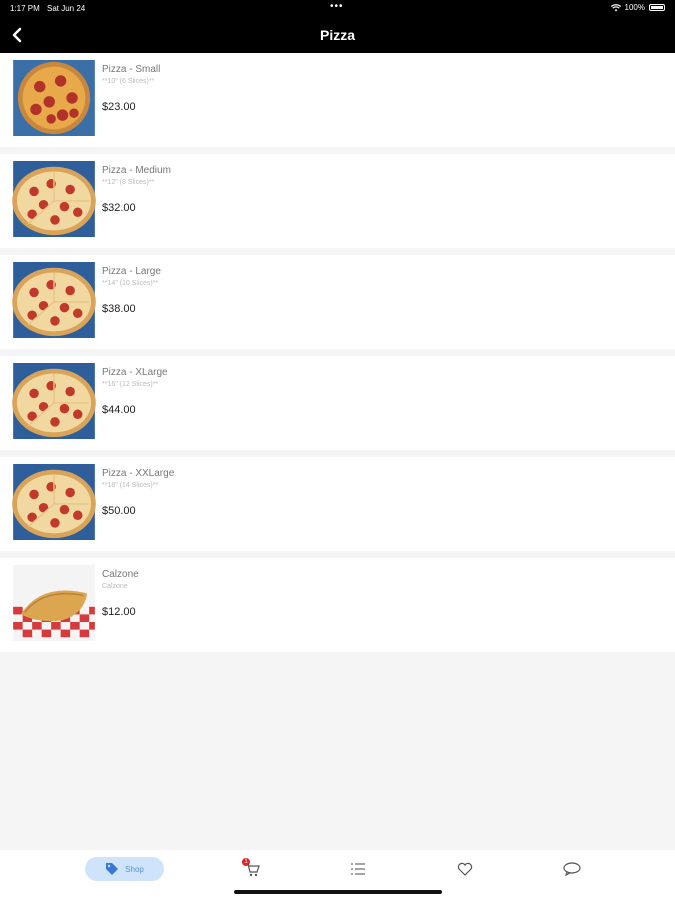 Image resolution: width=675 pixels, height=900 pixels. What do you see at coordinates (124, 869) in the screenshot?
I see `tab-shop: Shop` at bounding box center [124, 869].